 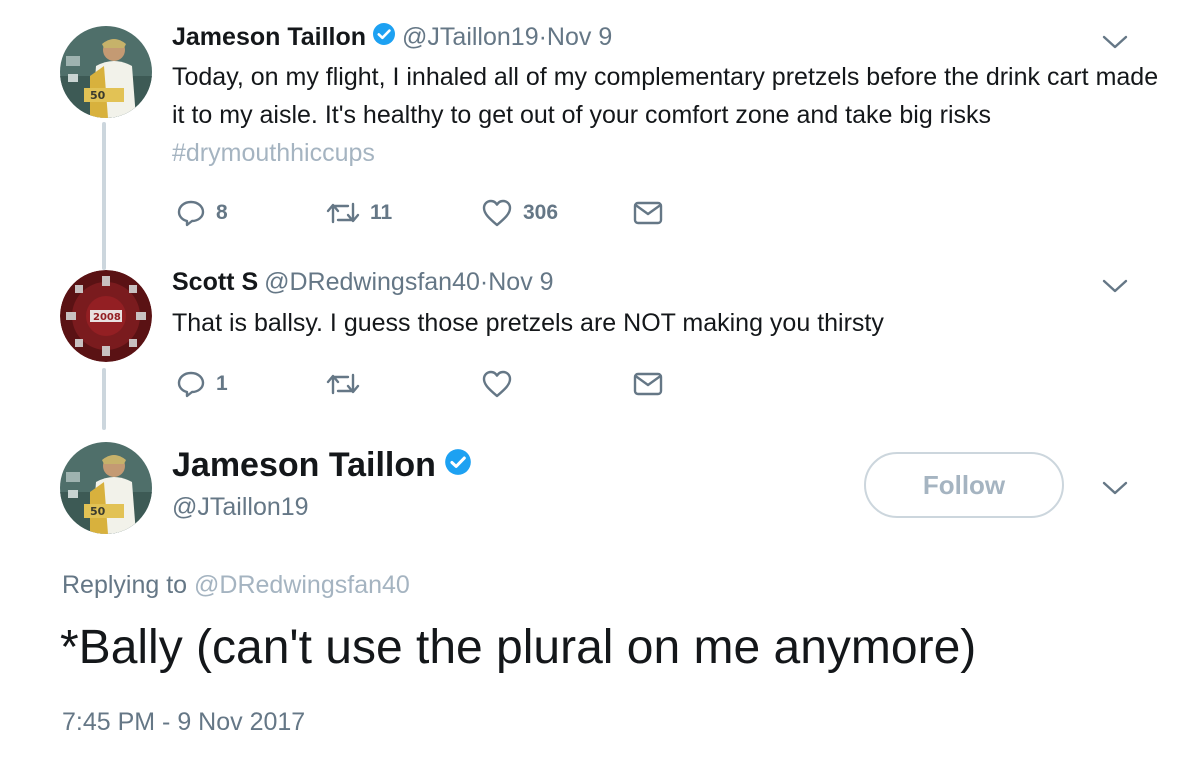 I want to click on replying-to-mention: @DRedwingsfan40, so click(x=302, y=585).